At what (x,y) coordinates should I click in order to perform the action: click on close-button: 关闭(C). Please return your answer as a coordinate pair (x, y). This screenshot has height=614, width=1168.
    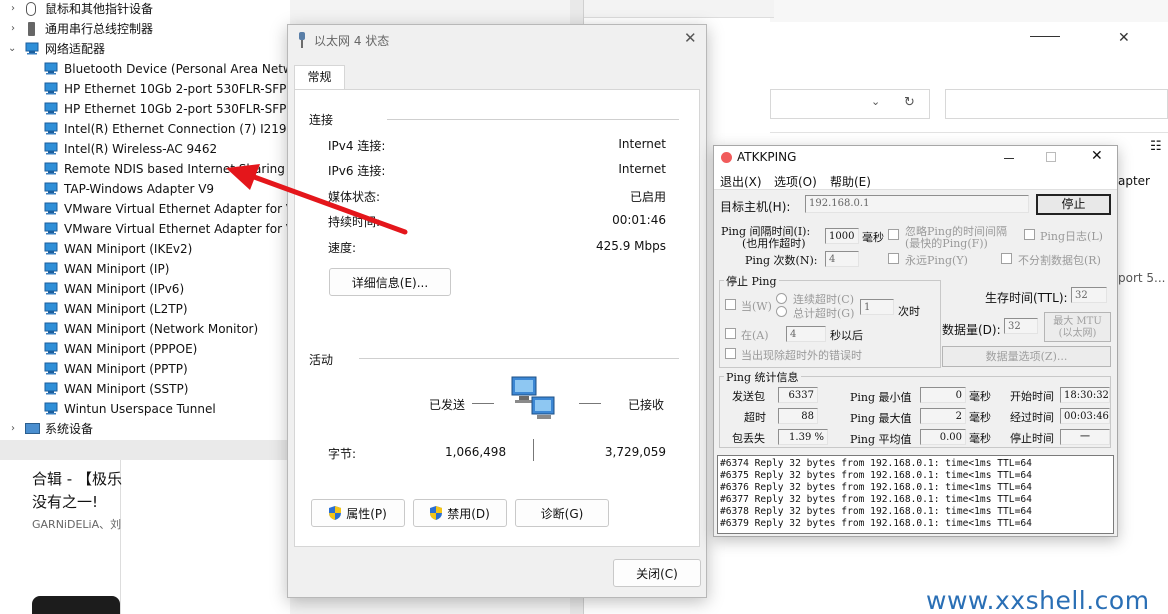
    Looking at the image, I should click on (657, 573).